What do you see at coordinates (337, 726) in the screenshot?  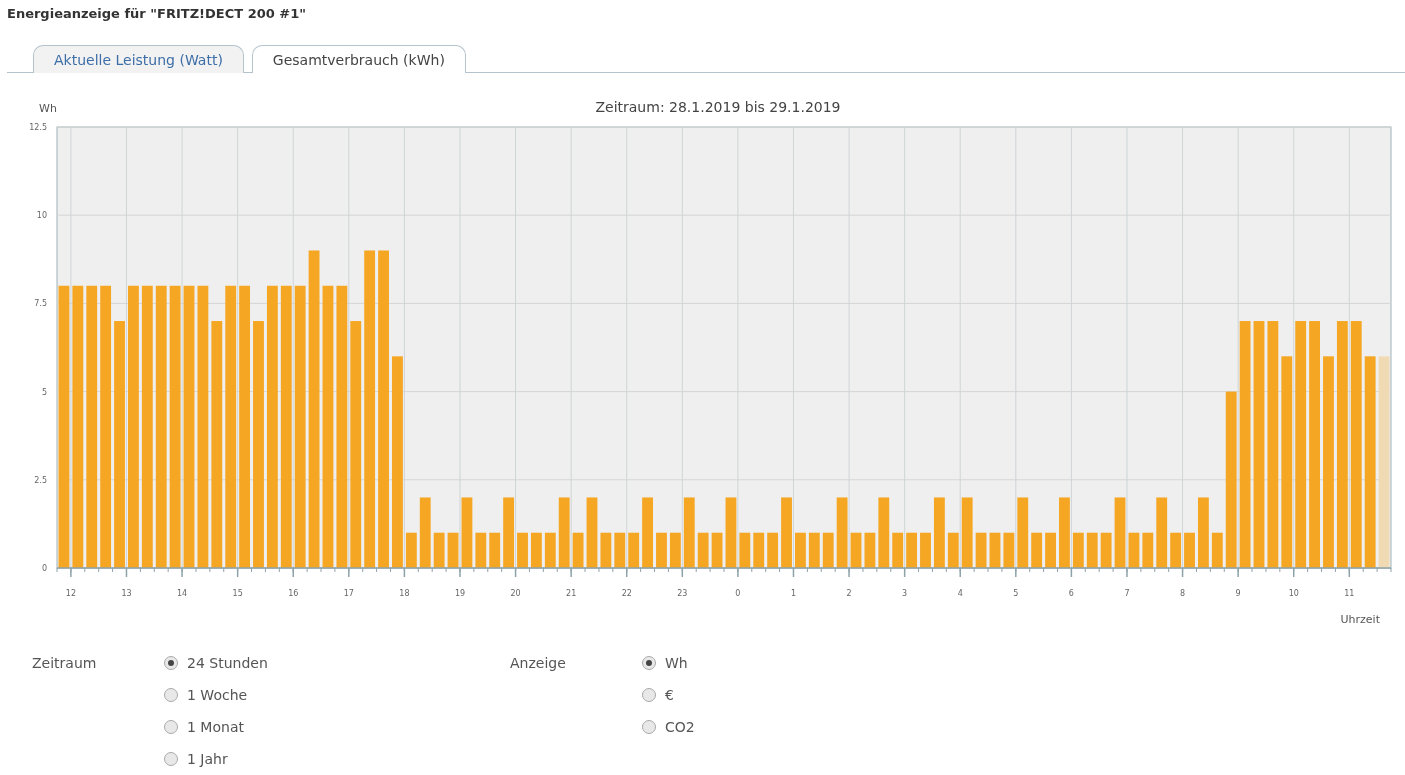 I see `radio-option: 1 Monat` at bounding box center [337, 726].